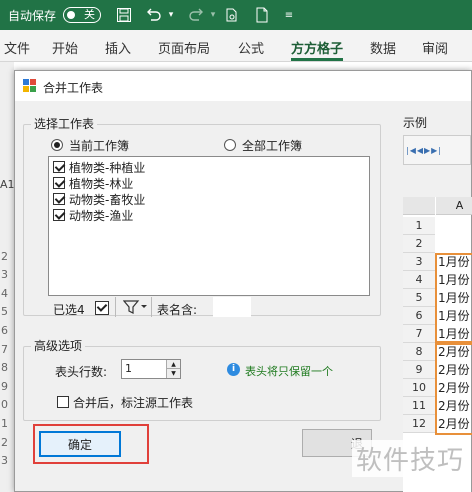  I want to click on new-document-icon, so click(262, 15).